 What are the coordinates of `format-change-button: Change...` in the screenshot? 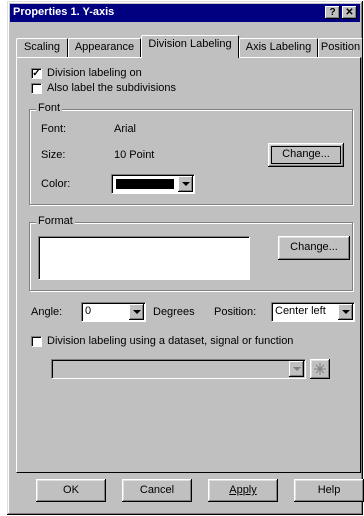 It's located at (314, 248).